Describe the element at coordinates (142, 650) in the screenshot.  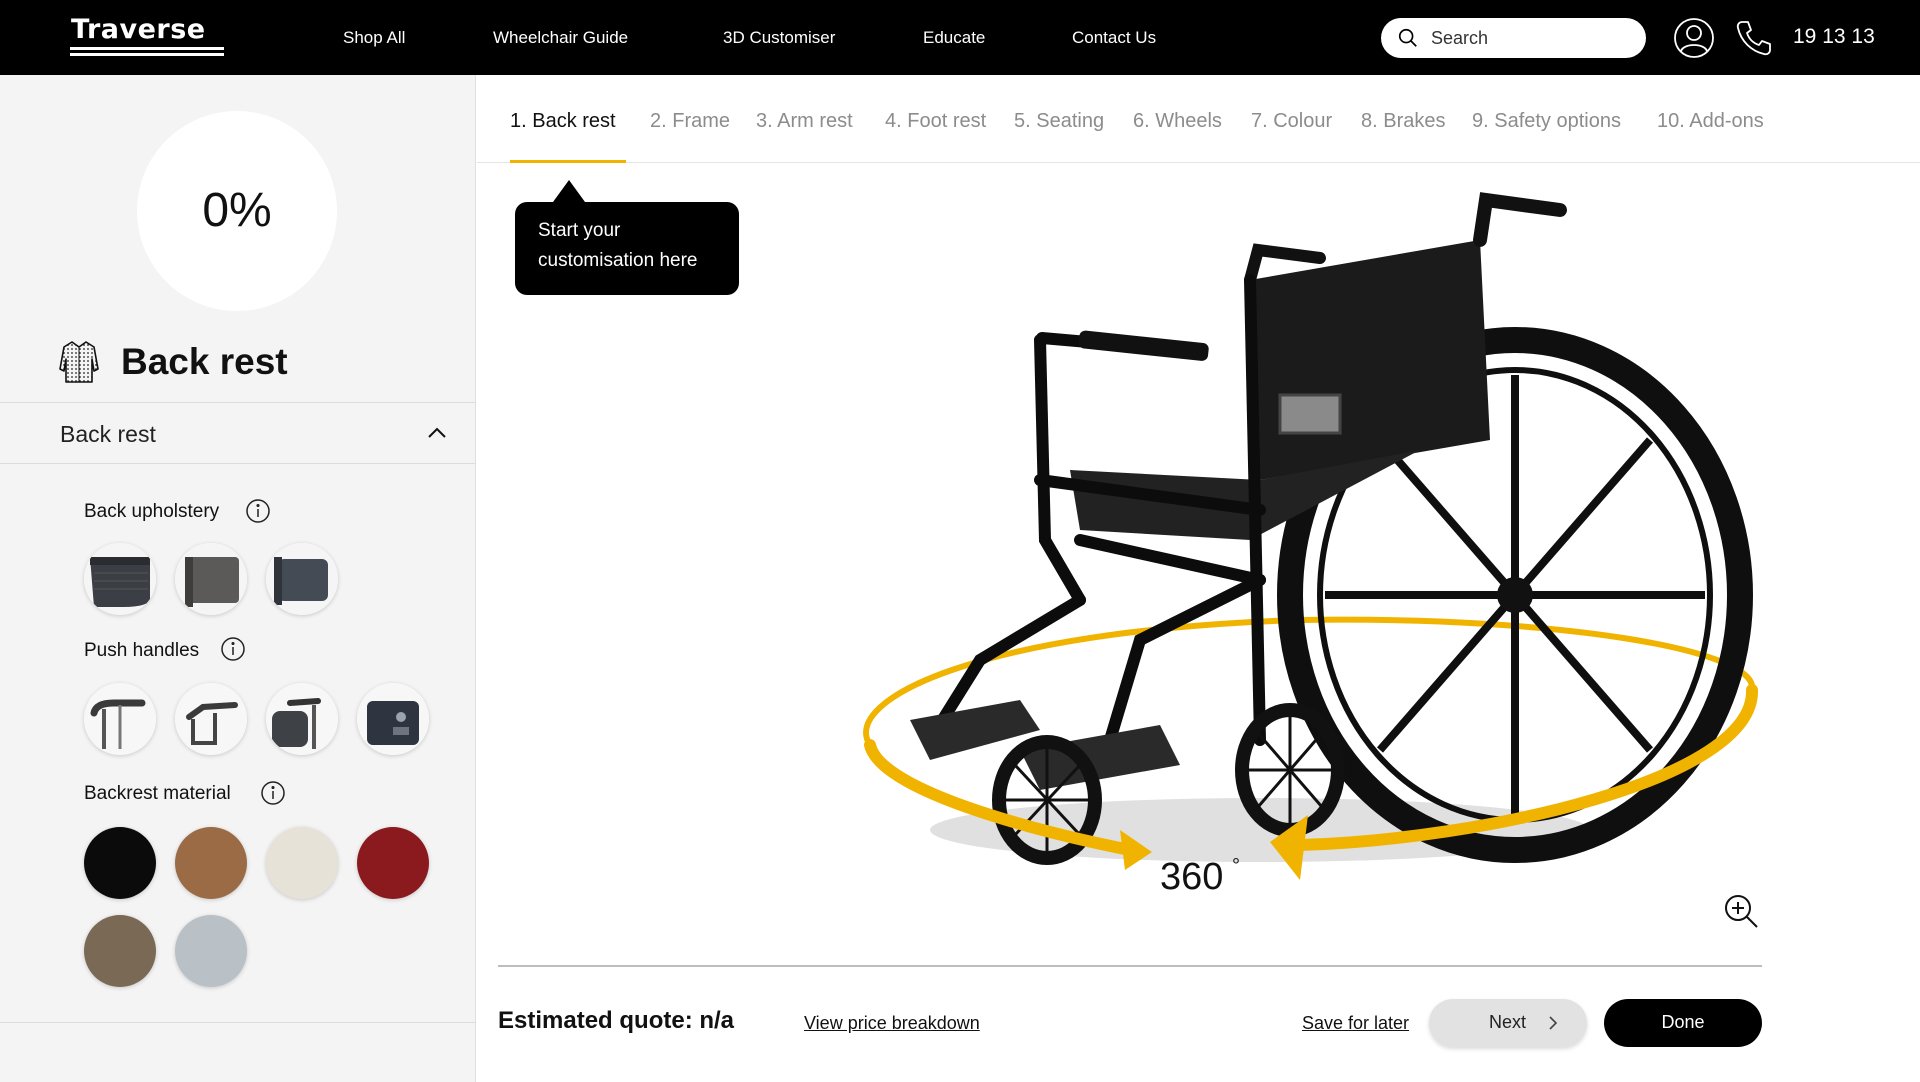
I see `push-handles-label: Push handles` at that location.